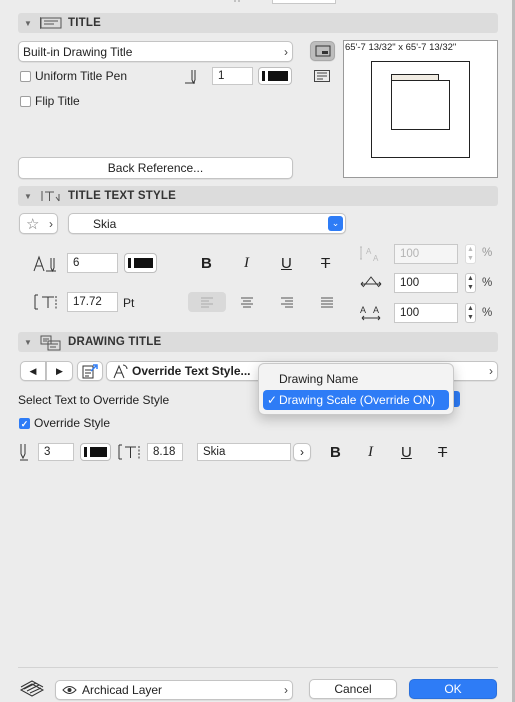 This screenshot has height=702, width=515. I want to click on title-type-select: Built-in Drawing Title ›, so click(155, 51).